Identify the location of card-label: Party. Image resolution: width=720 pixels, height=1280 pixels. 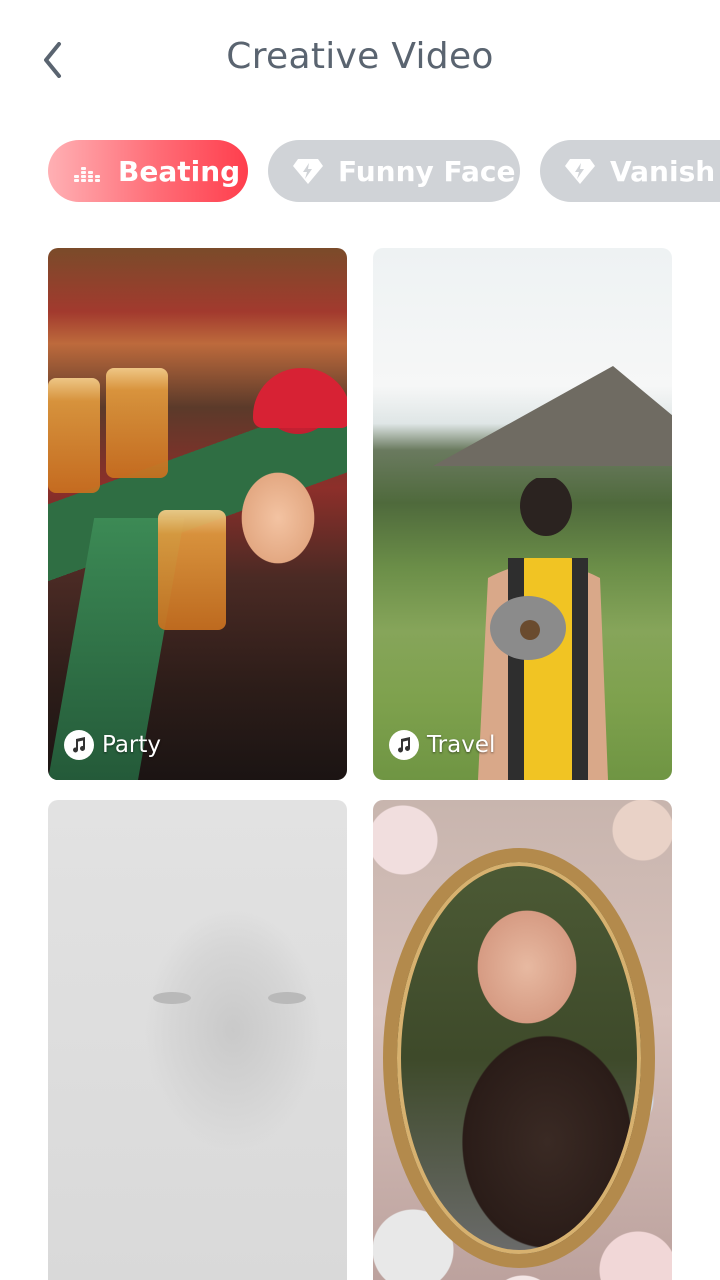
(112, 745).